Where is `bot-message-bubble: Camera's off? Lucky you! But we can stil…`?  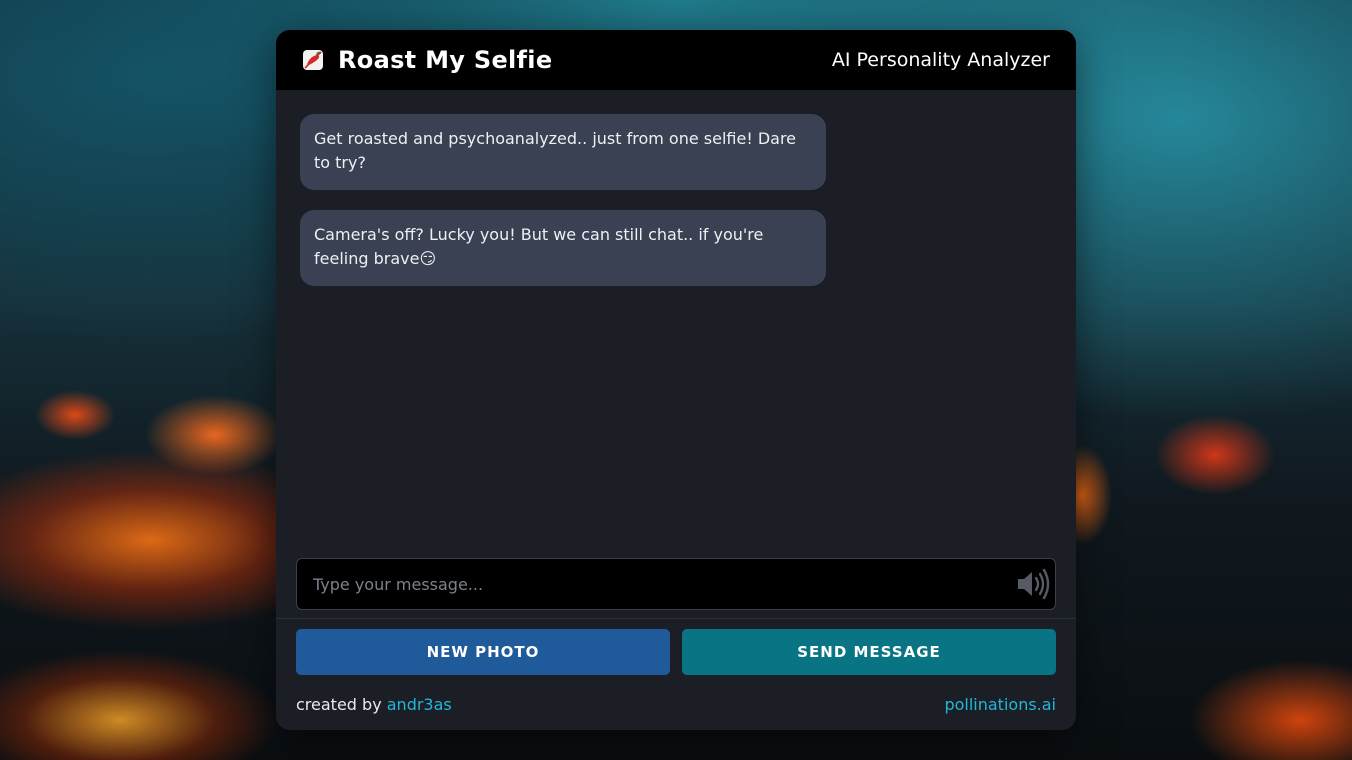
bot-message-bubble: Camera's off? Lucky you! But we can stil… is located at coordinates (563, 248).